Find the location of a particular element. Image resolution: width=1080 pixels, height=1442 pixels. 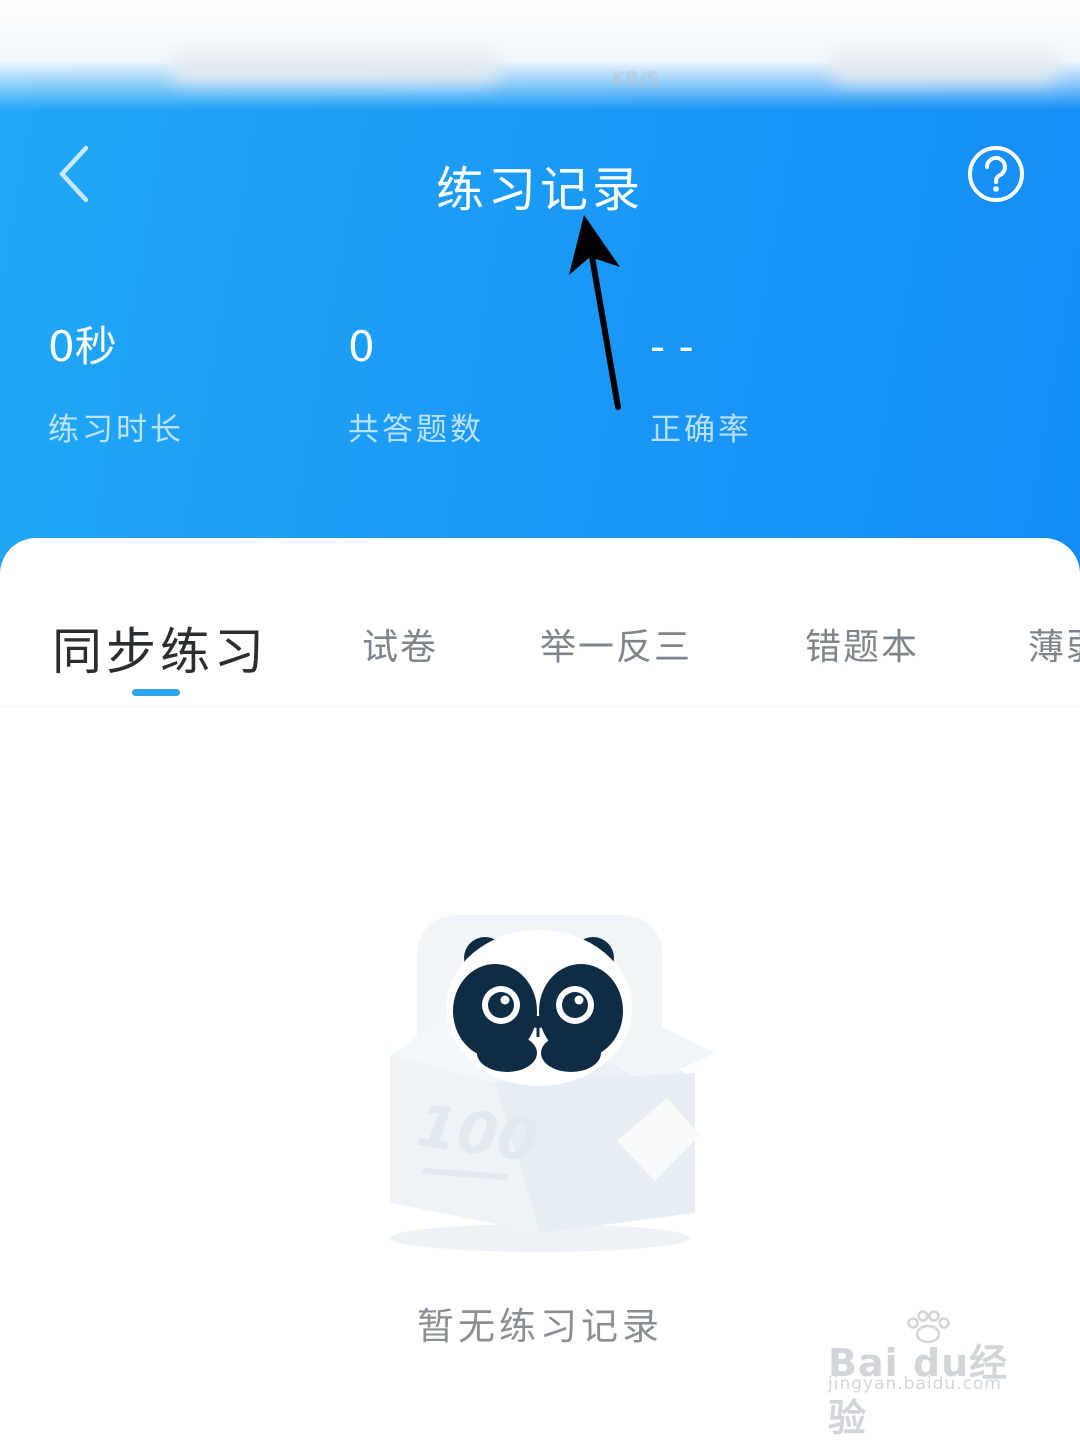

stat-practice-duration: 0秒 练习时长 is located at coordinates (116, 385).